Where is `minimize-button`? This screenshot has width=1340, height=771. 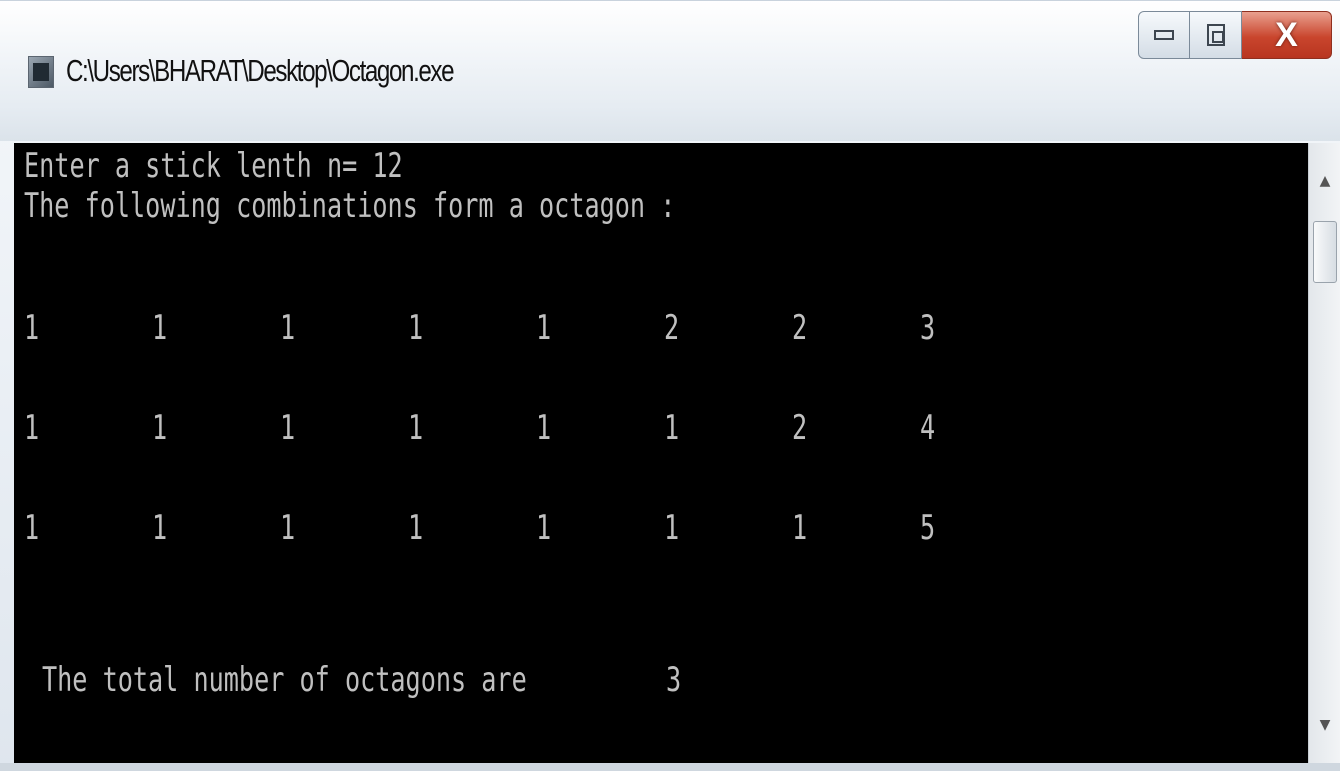
minimize-button is located at coordinates (1164, 35).